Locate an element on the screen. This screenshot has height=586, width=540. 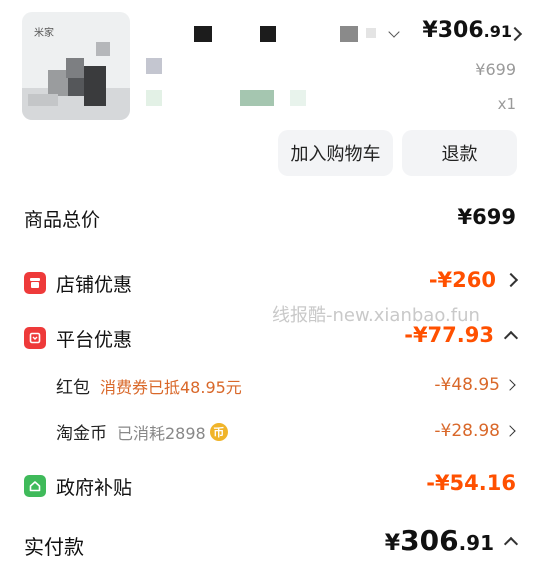
red-packet-value: -¥48.95 is located at coordinates (467, 385).